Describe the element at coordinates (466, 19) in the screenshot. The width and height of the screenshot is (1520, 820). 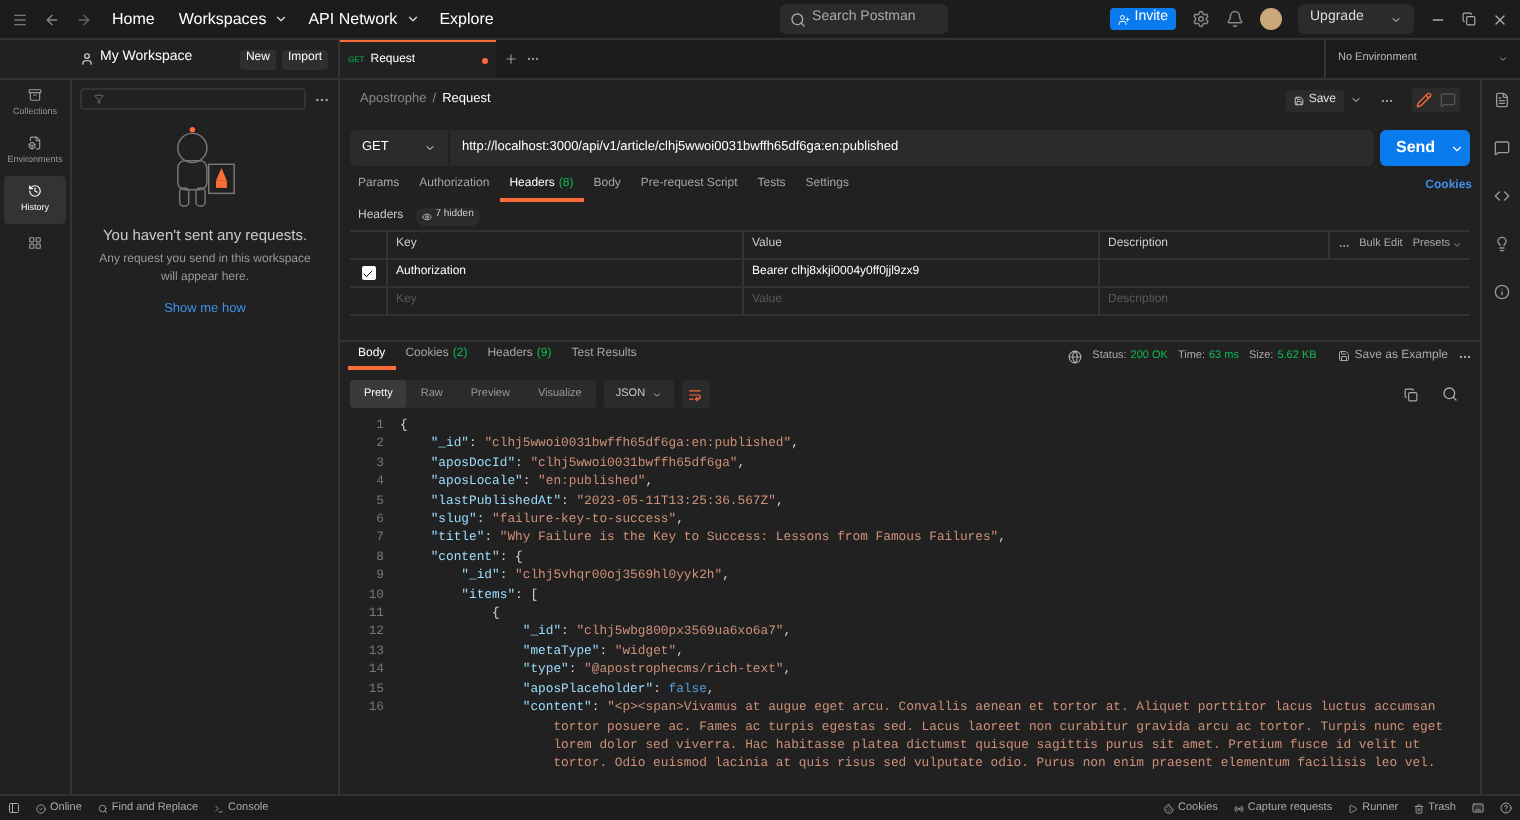
I see `nav-link: Explore` at that location.